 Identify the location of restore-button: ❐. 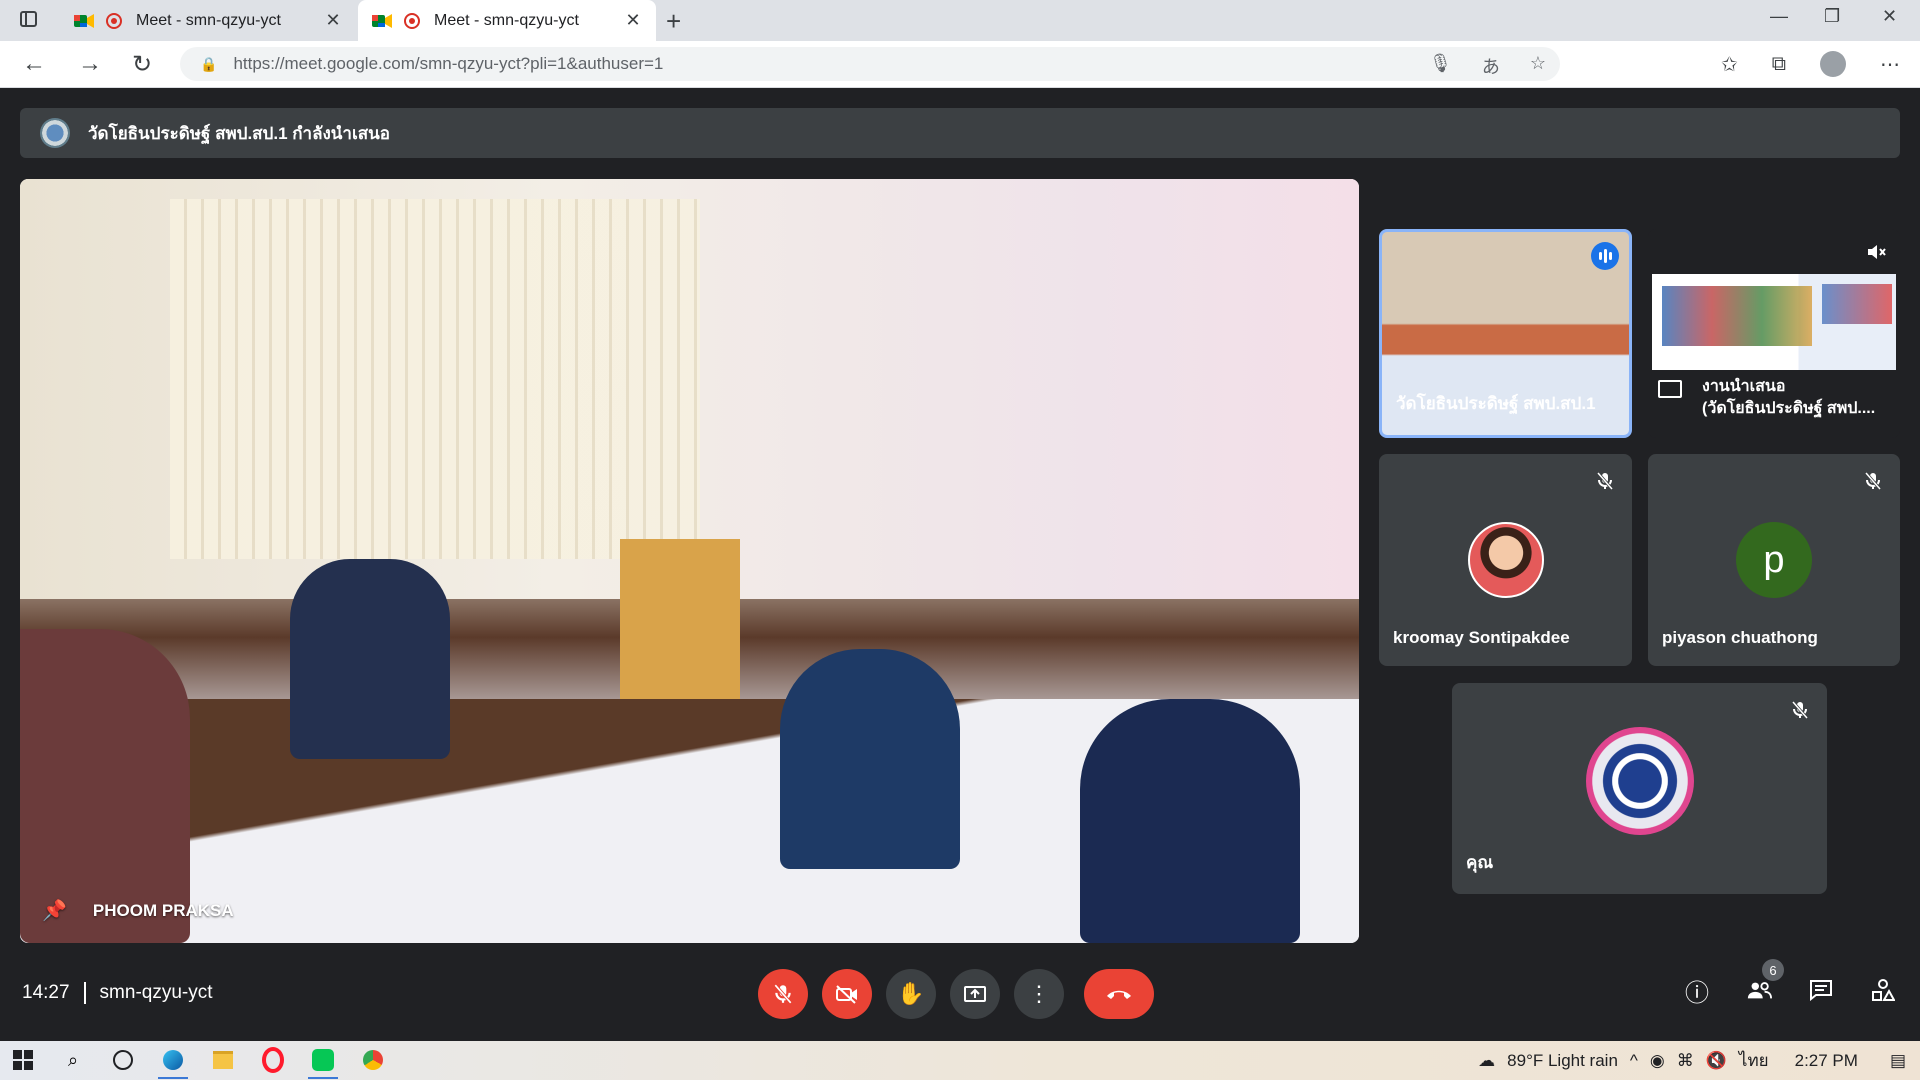
(1832, 16).